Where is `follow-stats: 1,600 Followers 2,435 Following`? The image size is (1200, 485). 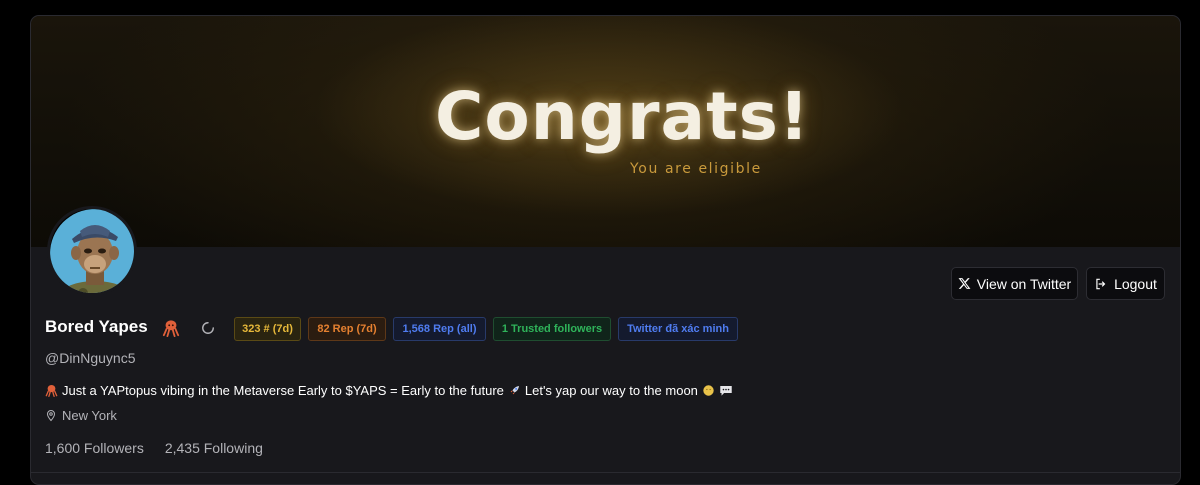
follow-stats: 1,600 Followers 2,435 Following is located at coordinates (154, 448).